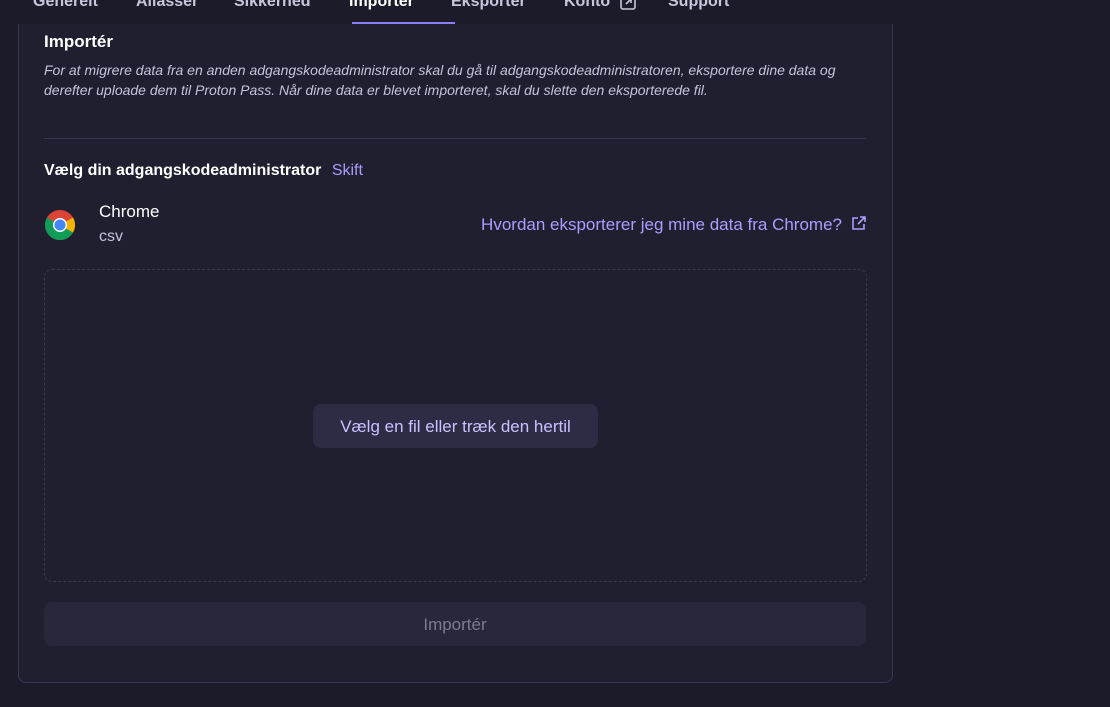 This screenshot has height=707, width=1110. Describe the element at coordinates (455, 138) in the screenshot. I see `divider` at that location.